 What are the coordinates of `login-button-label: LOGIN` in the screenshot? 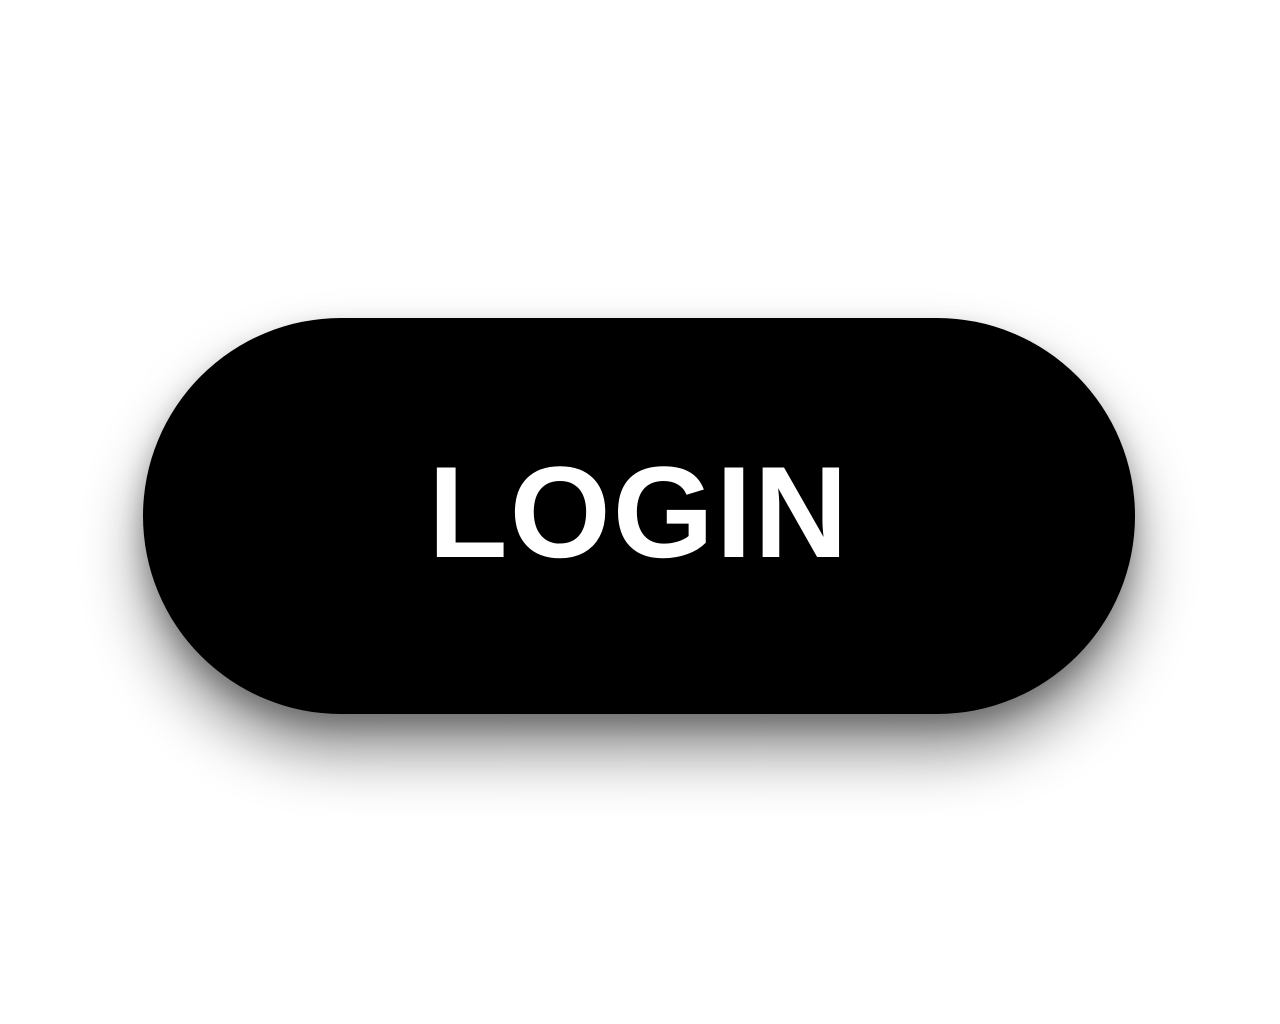 It's located at (639, 512).